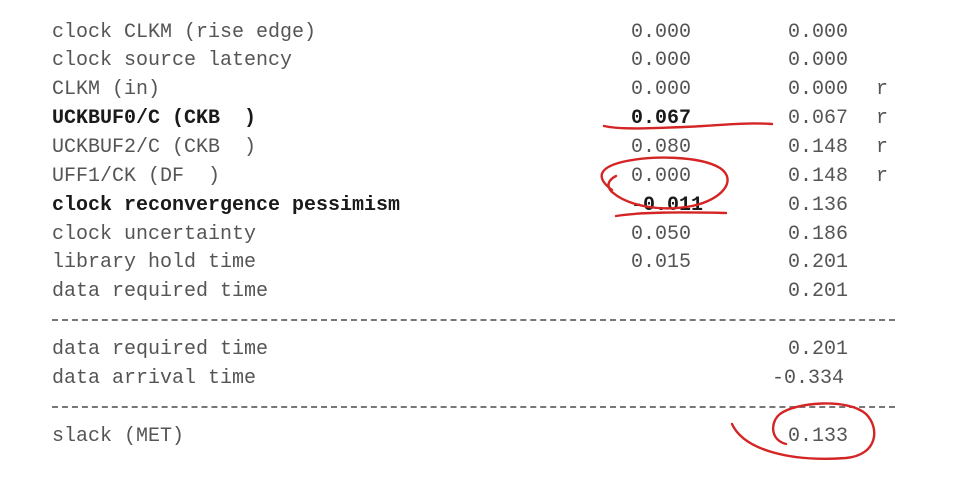  Describe the element at coordinates (661, 262) in the screenshot. I see `row-incr: 0.015` at that location.